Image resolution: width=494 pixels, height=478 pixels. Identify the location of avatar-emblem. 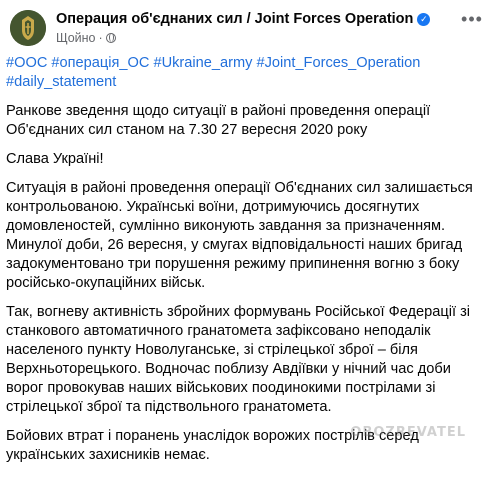
(28, 28).